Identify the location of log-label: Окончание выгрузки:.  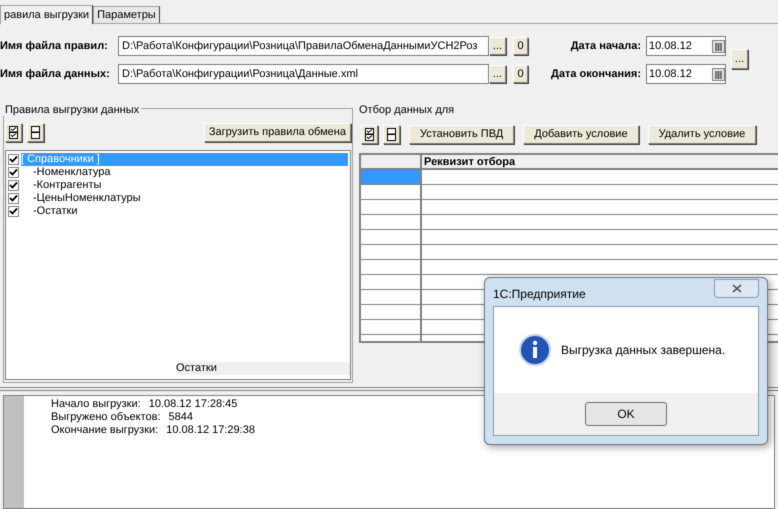
(104, 430).